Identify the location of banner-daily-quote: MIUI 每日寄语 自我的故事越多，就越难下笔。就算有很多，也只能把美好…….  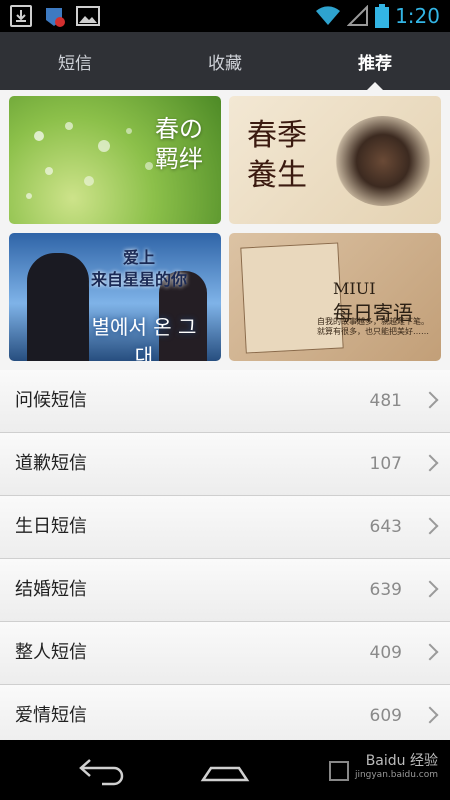
(335, 297).